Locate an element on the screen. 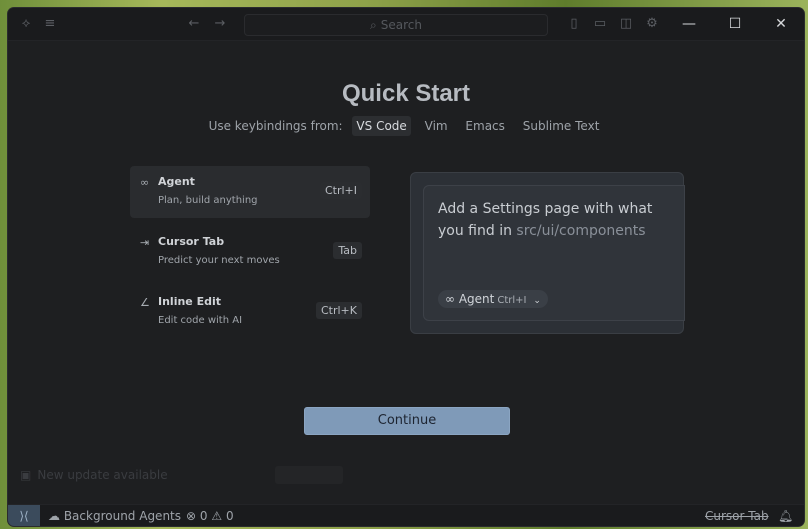 Image resolution: width=808 pixels, height=529 pixels. close-button: ✕ is located at coordinates (781, 24).